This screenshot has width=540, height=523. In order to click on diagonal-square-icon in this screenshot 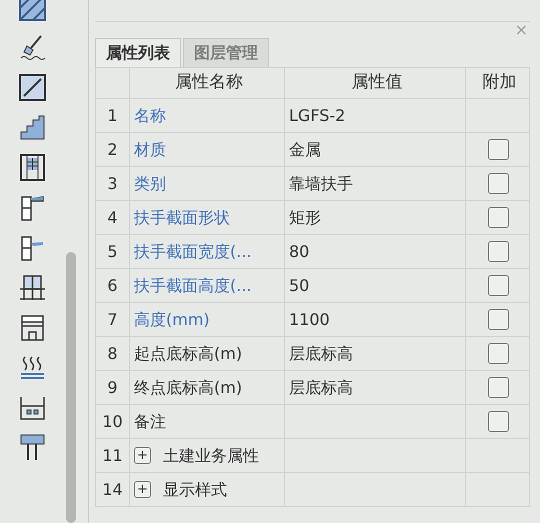, I will do `click(32, 87)`.